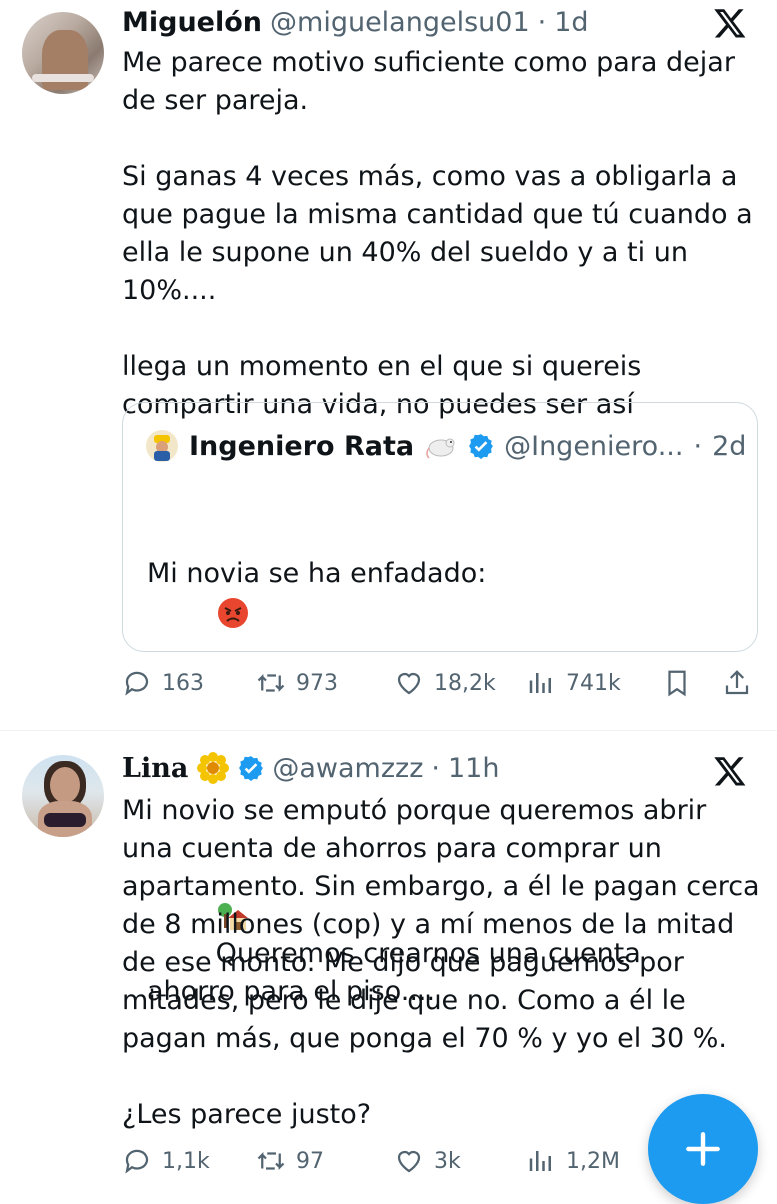 This screenshot has width=777, height=1204. I want to click on like-count: 3k, so click(447, 1161).